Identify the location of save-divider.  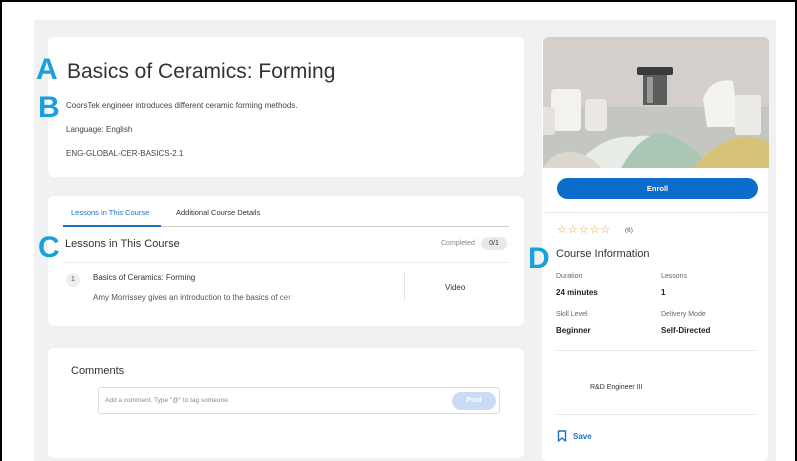
(656, 414).